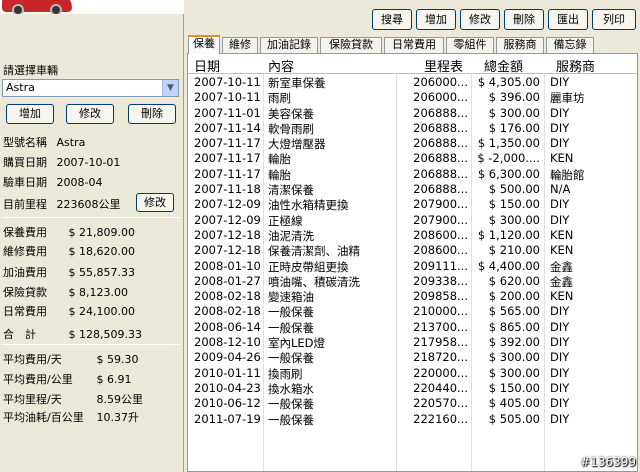 The image size is (640, 472). Describe the element at coordinates (351, 45) in the screenshot. I see `tab-insurance-loan: 保險貸款` at that location.